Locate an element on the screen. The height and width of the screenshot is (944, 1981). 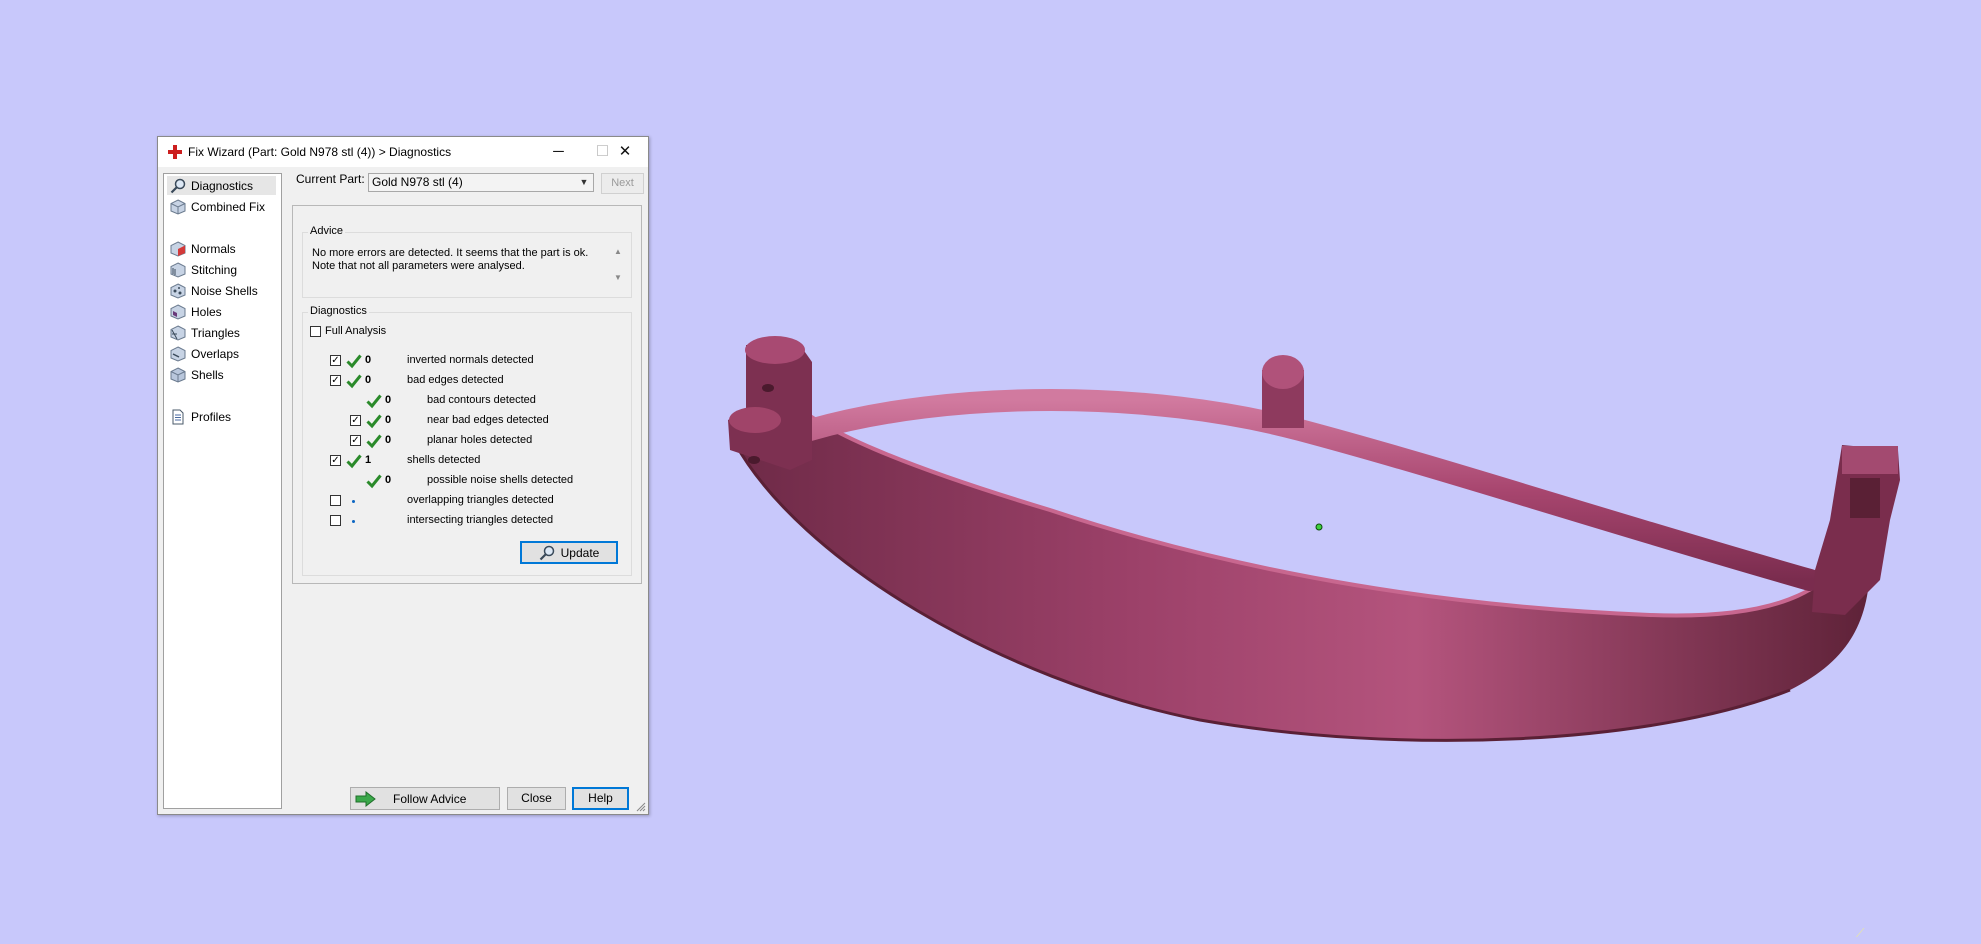
follow-advice-button: Follow Advice is located at coordinates (425, 798).